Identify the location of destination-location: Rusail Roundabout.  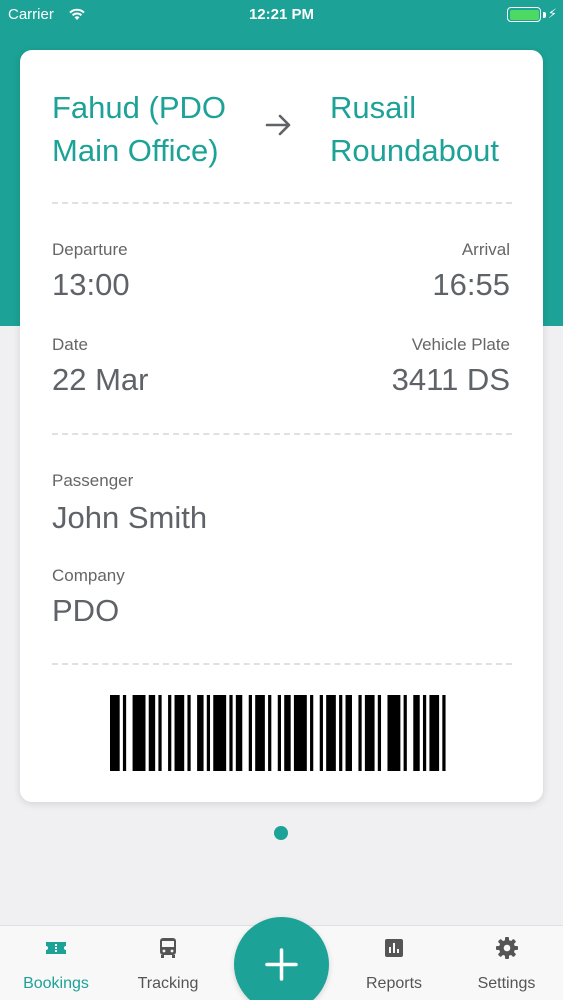
(414, 129).